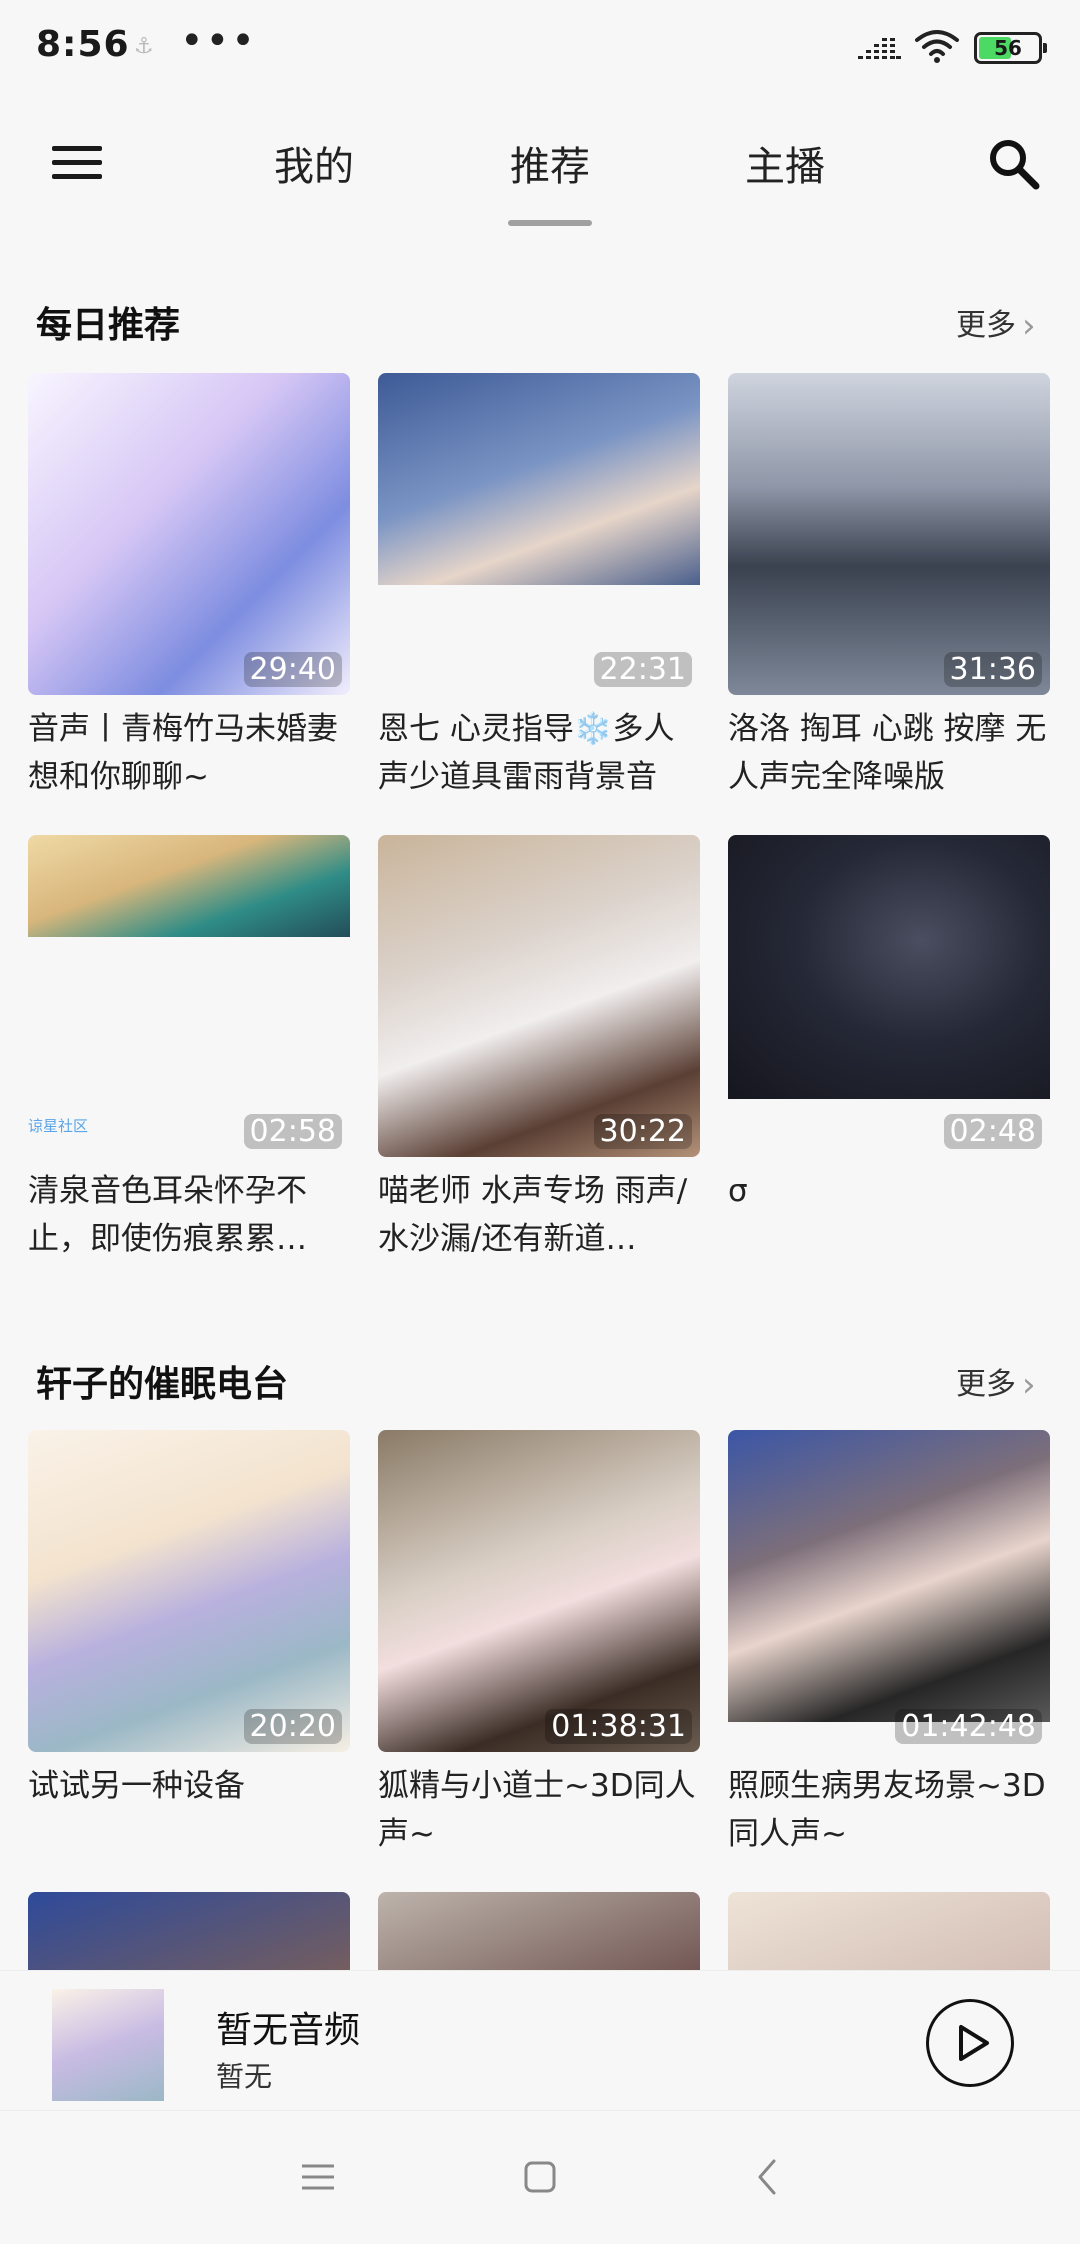 The width and height of the screenshot is (1080, 2244). Describe the element at coordinates (974, 2043) in the screenshot. I see `play-icon` at that location.